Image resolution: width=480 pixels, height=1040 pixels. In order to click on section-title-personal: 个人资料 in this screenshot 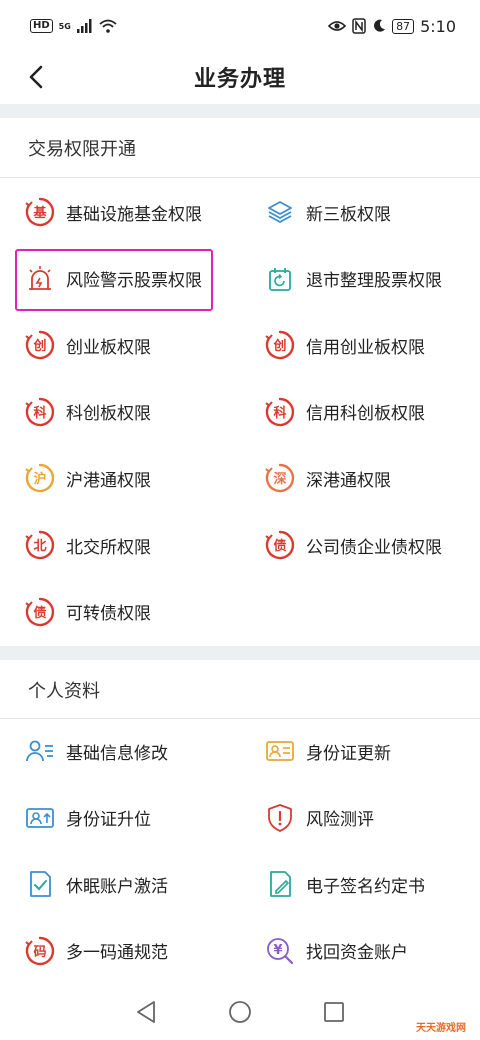, I will do `click(64, 691)`.